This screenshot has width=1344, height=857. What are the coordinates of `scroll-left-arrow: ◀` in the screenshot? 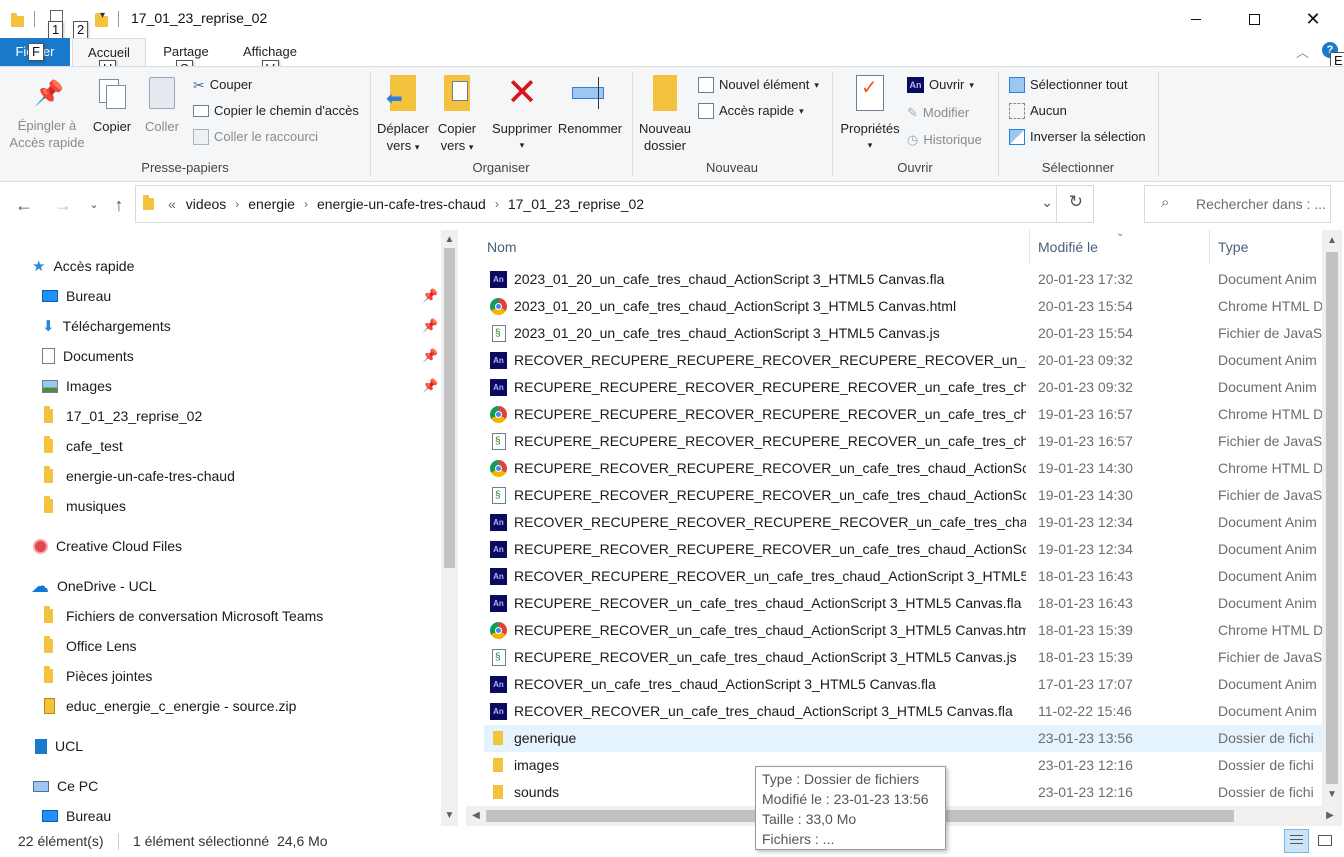 It's located at (476, 815).